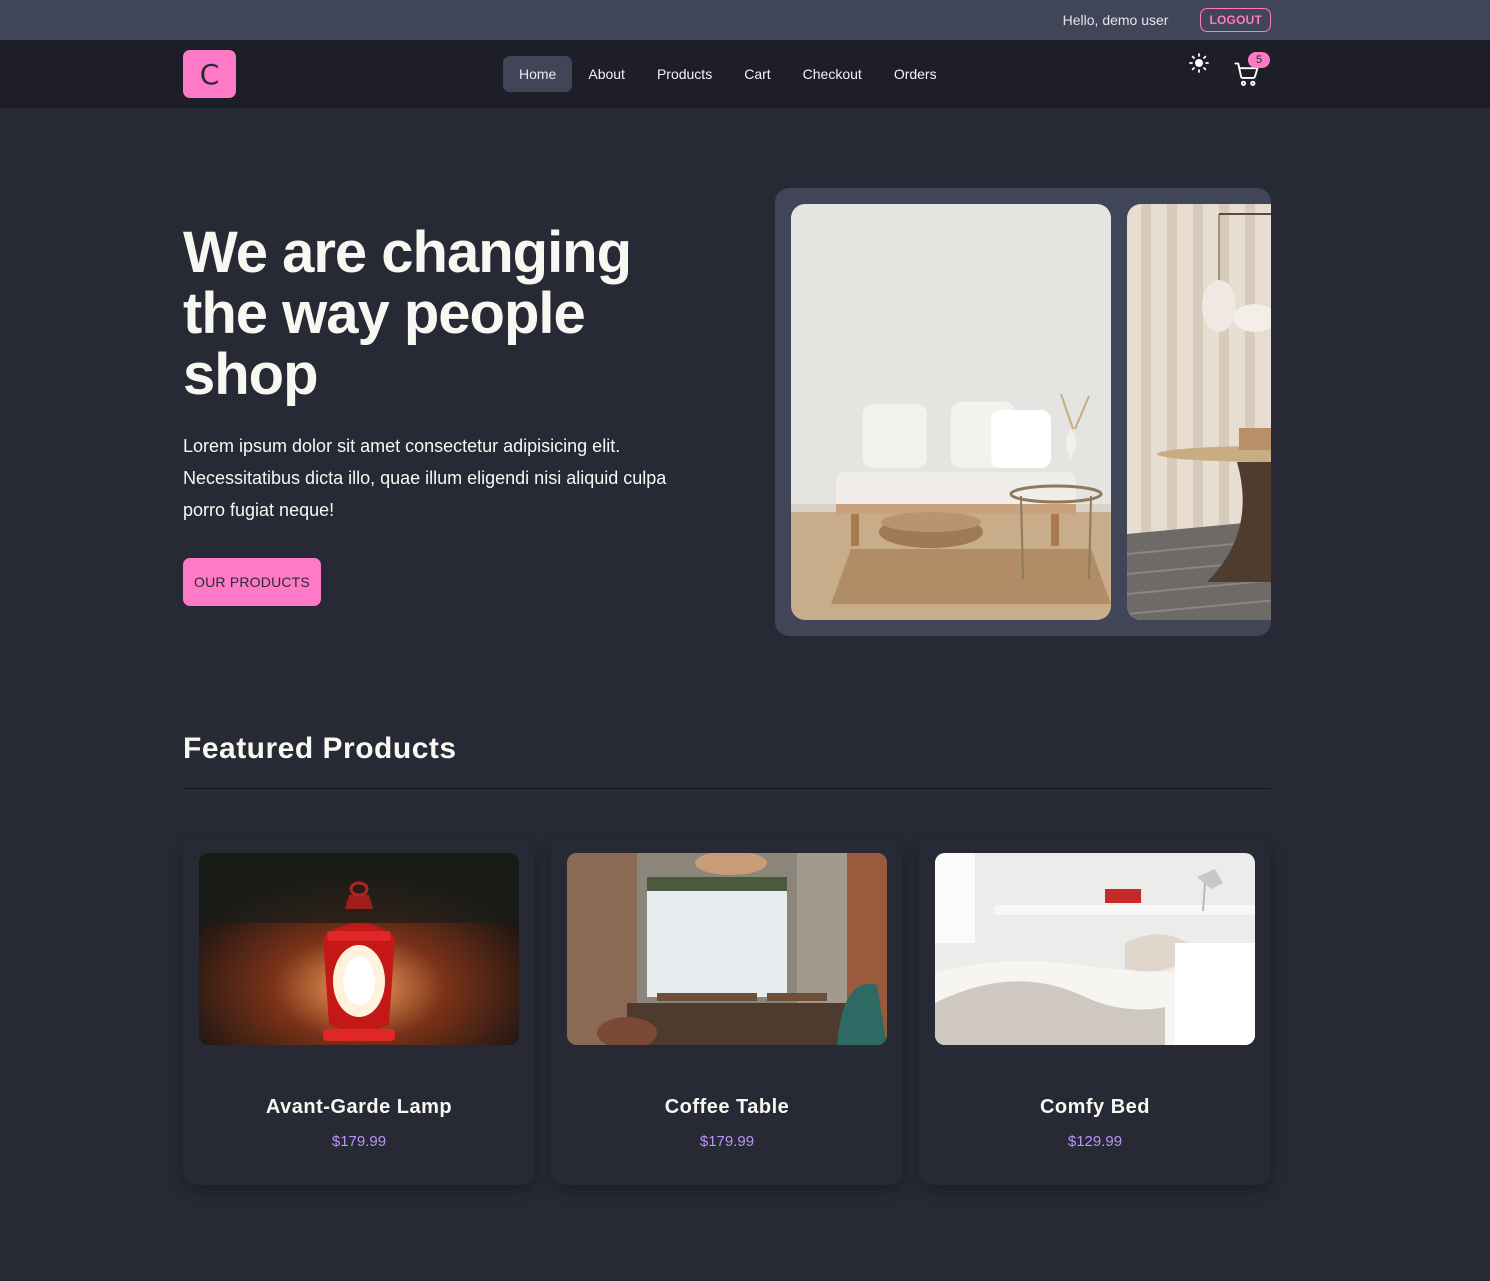  What do you see at coordinates (727, 949) in the screenshot?
I see `product-image-coffee-table` at bounding box center [727, 949].